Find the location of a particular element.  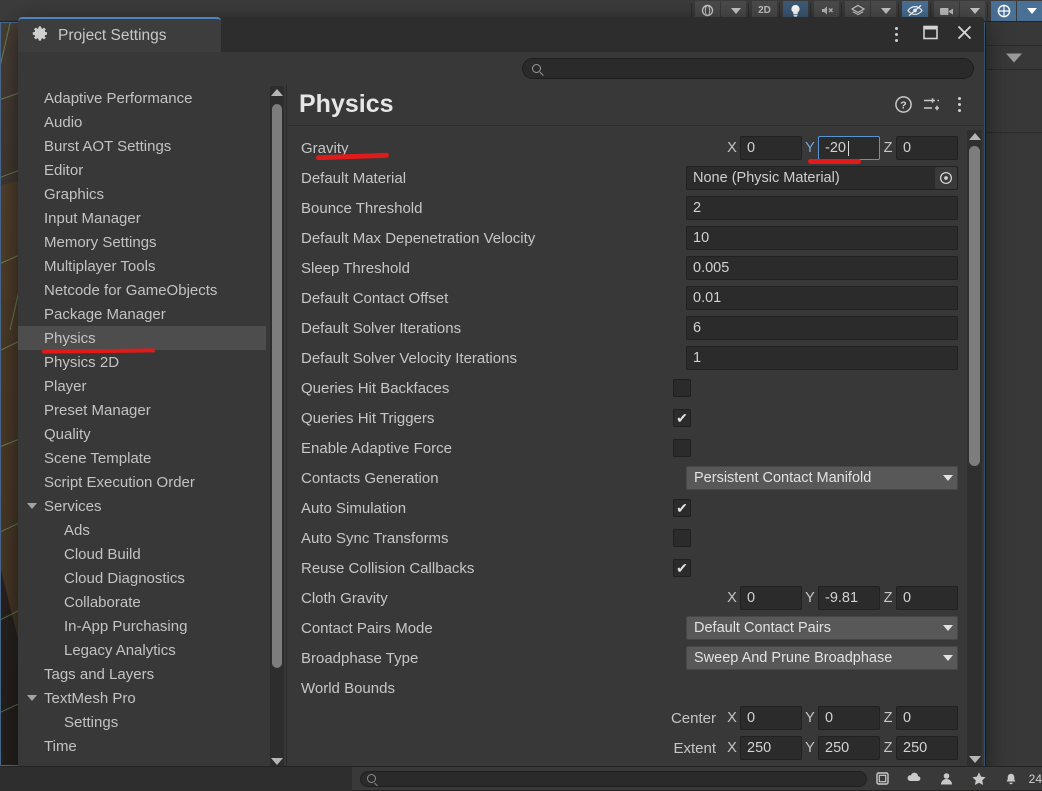

value-text: 0 is located at coordinates (751, 718).